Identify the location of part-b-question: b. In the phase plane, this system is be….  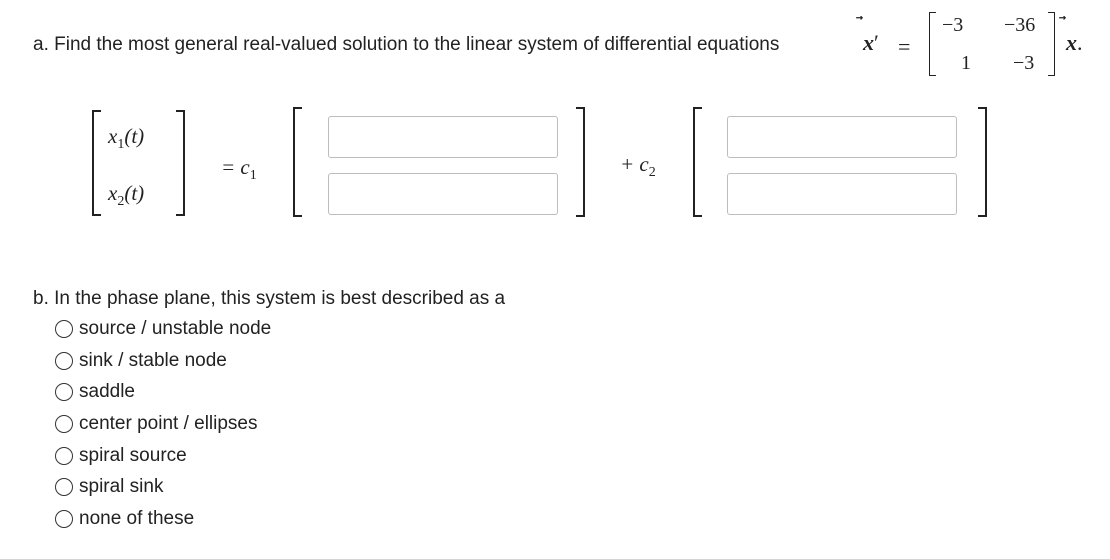
(269, 298).